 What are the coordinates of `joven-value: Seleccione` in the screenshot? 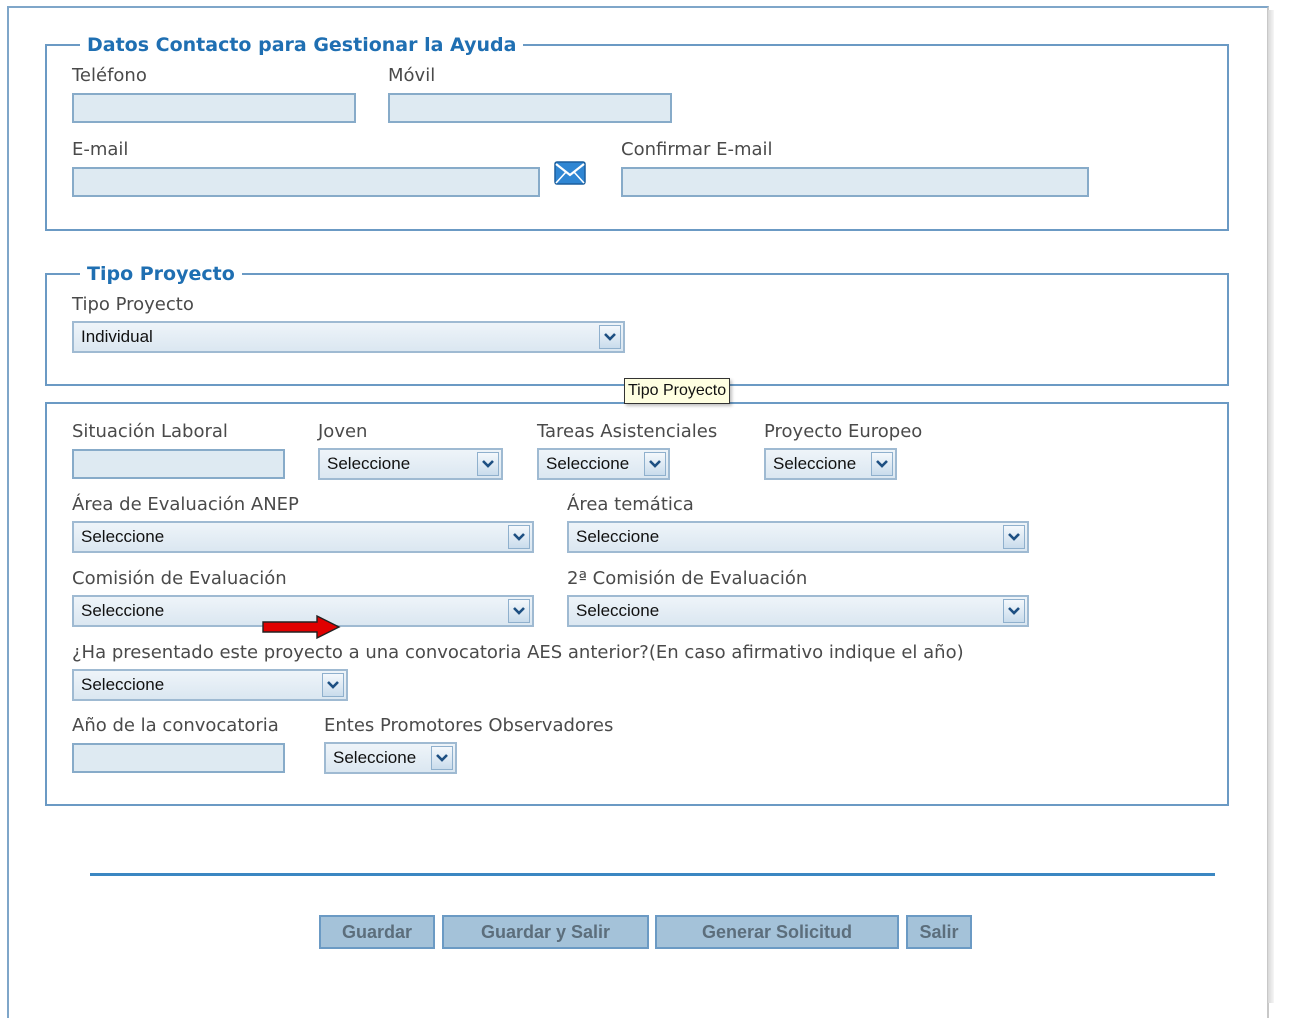 It's located at (369, 463).